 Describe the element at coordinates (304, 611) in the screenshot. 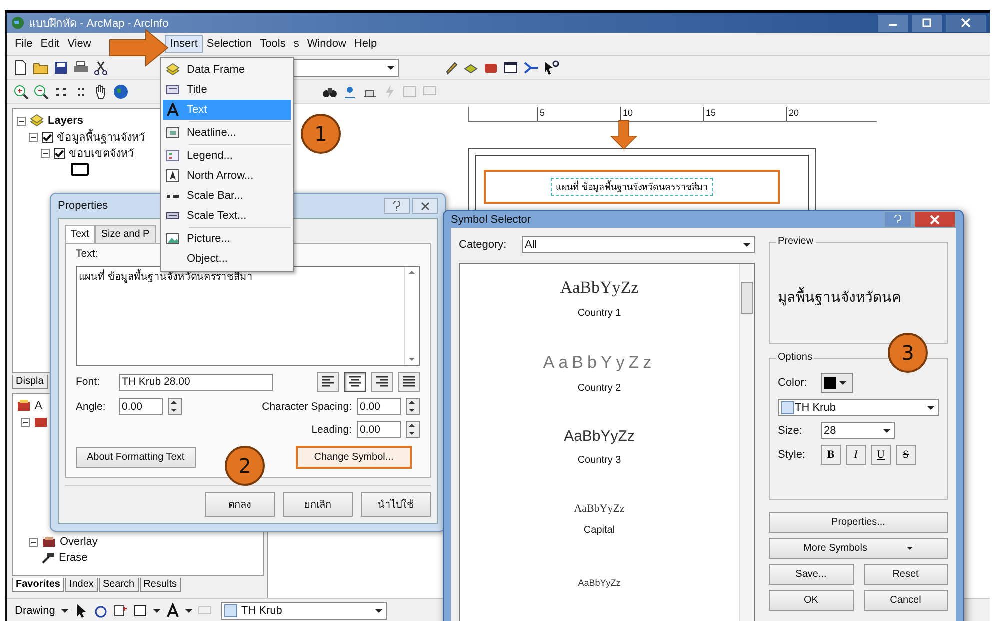

I see `font-field: TH Krub` at that location.